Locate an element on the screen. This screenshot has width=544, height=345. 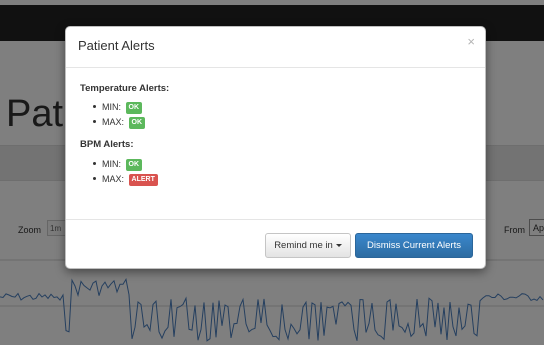
temperature-max-item: MAX: OK is located at coordinates (119, 122).